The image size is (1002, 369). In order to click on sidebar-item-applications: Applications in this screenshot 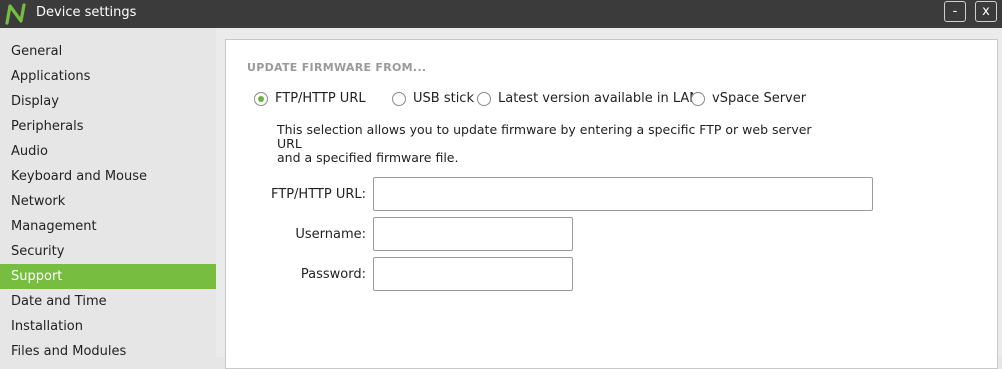, I will do `click(108, 76)`.